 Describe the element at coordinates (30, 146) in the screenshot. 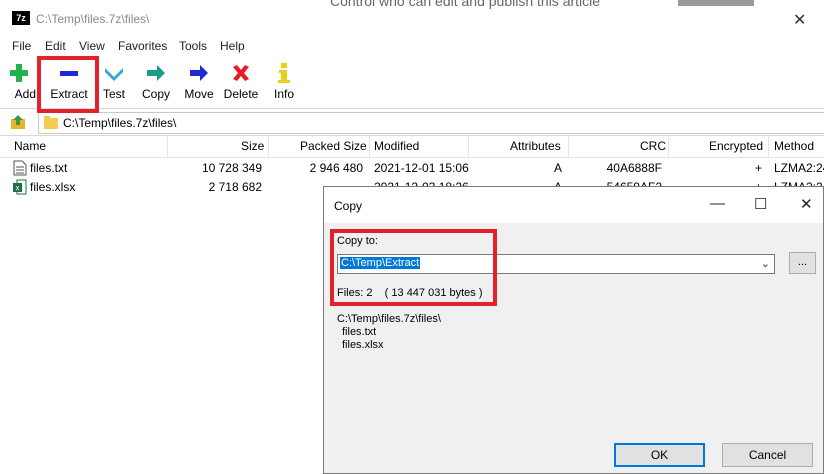

I see `column-name: Name` at that location.